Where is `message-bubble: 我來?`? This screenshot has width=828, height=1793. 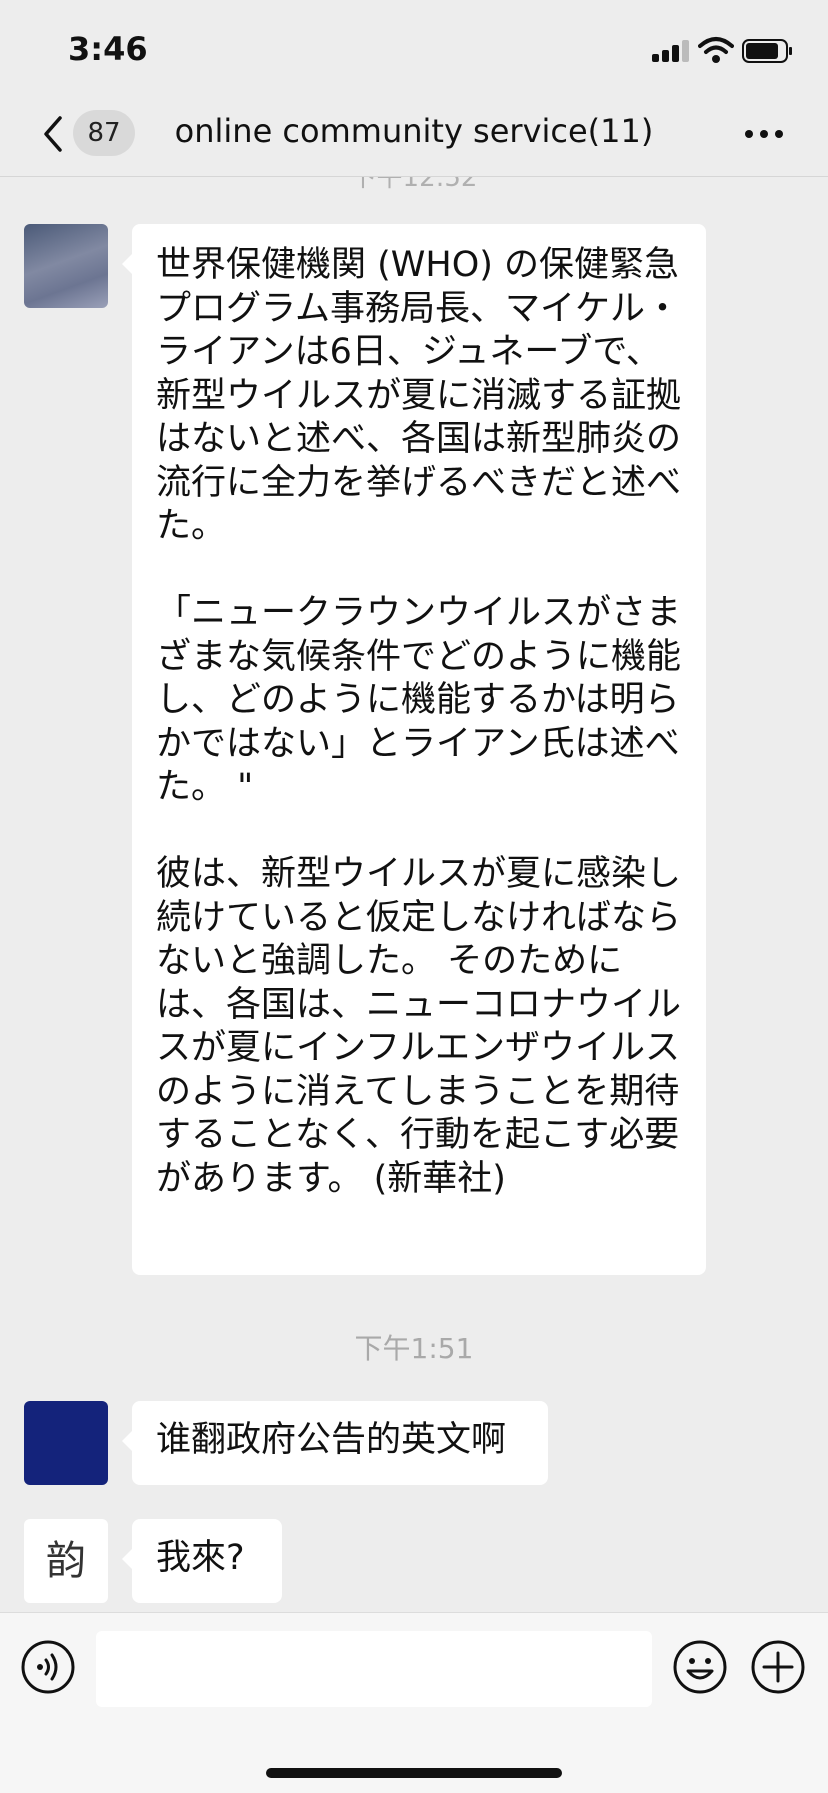
message-bubble: 我來? is located at coordinates (202, 1561).